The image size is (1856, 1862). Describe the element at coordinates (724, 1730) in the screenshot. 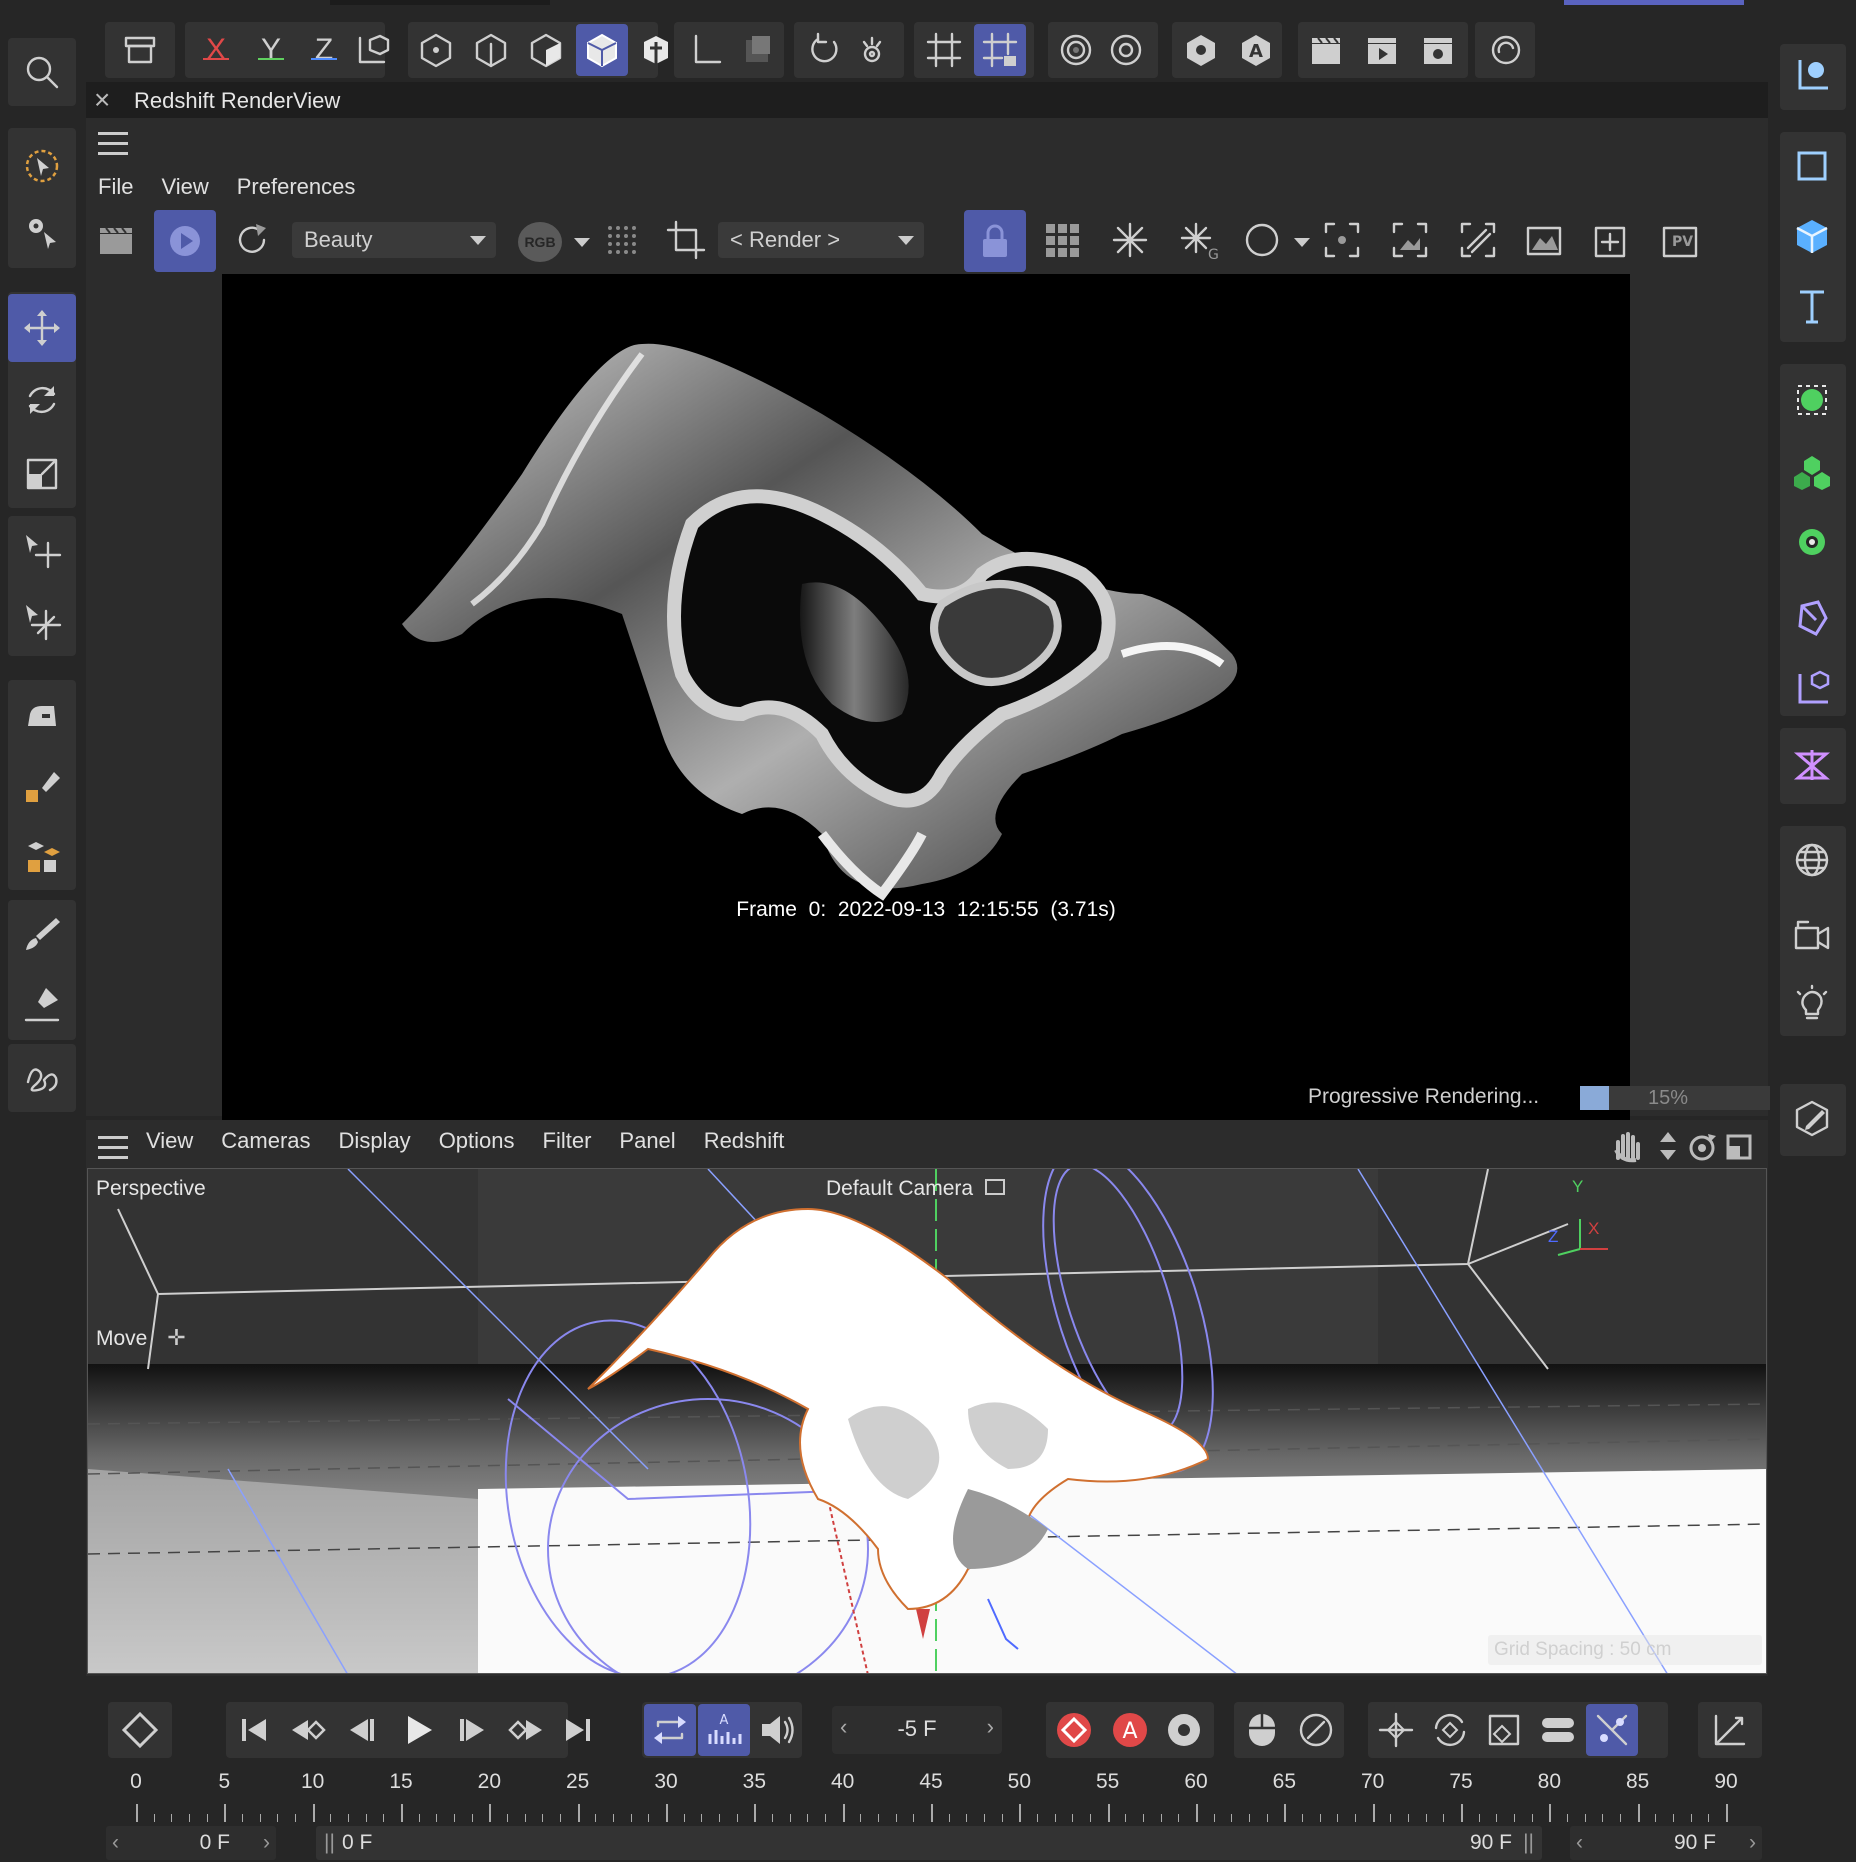

I see `playback-rate-button: A` at that location.